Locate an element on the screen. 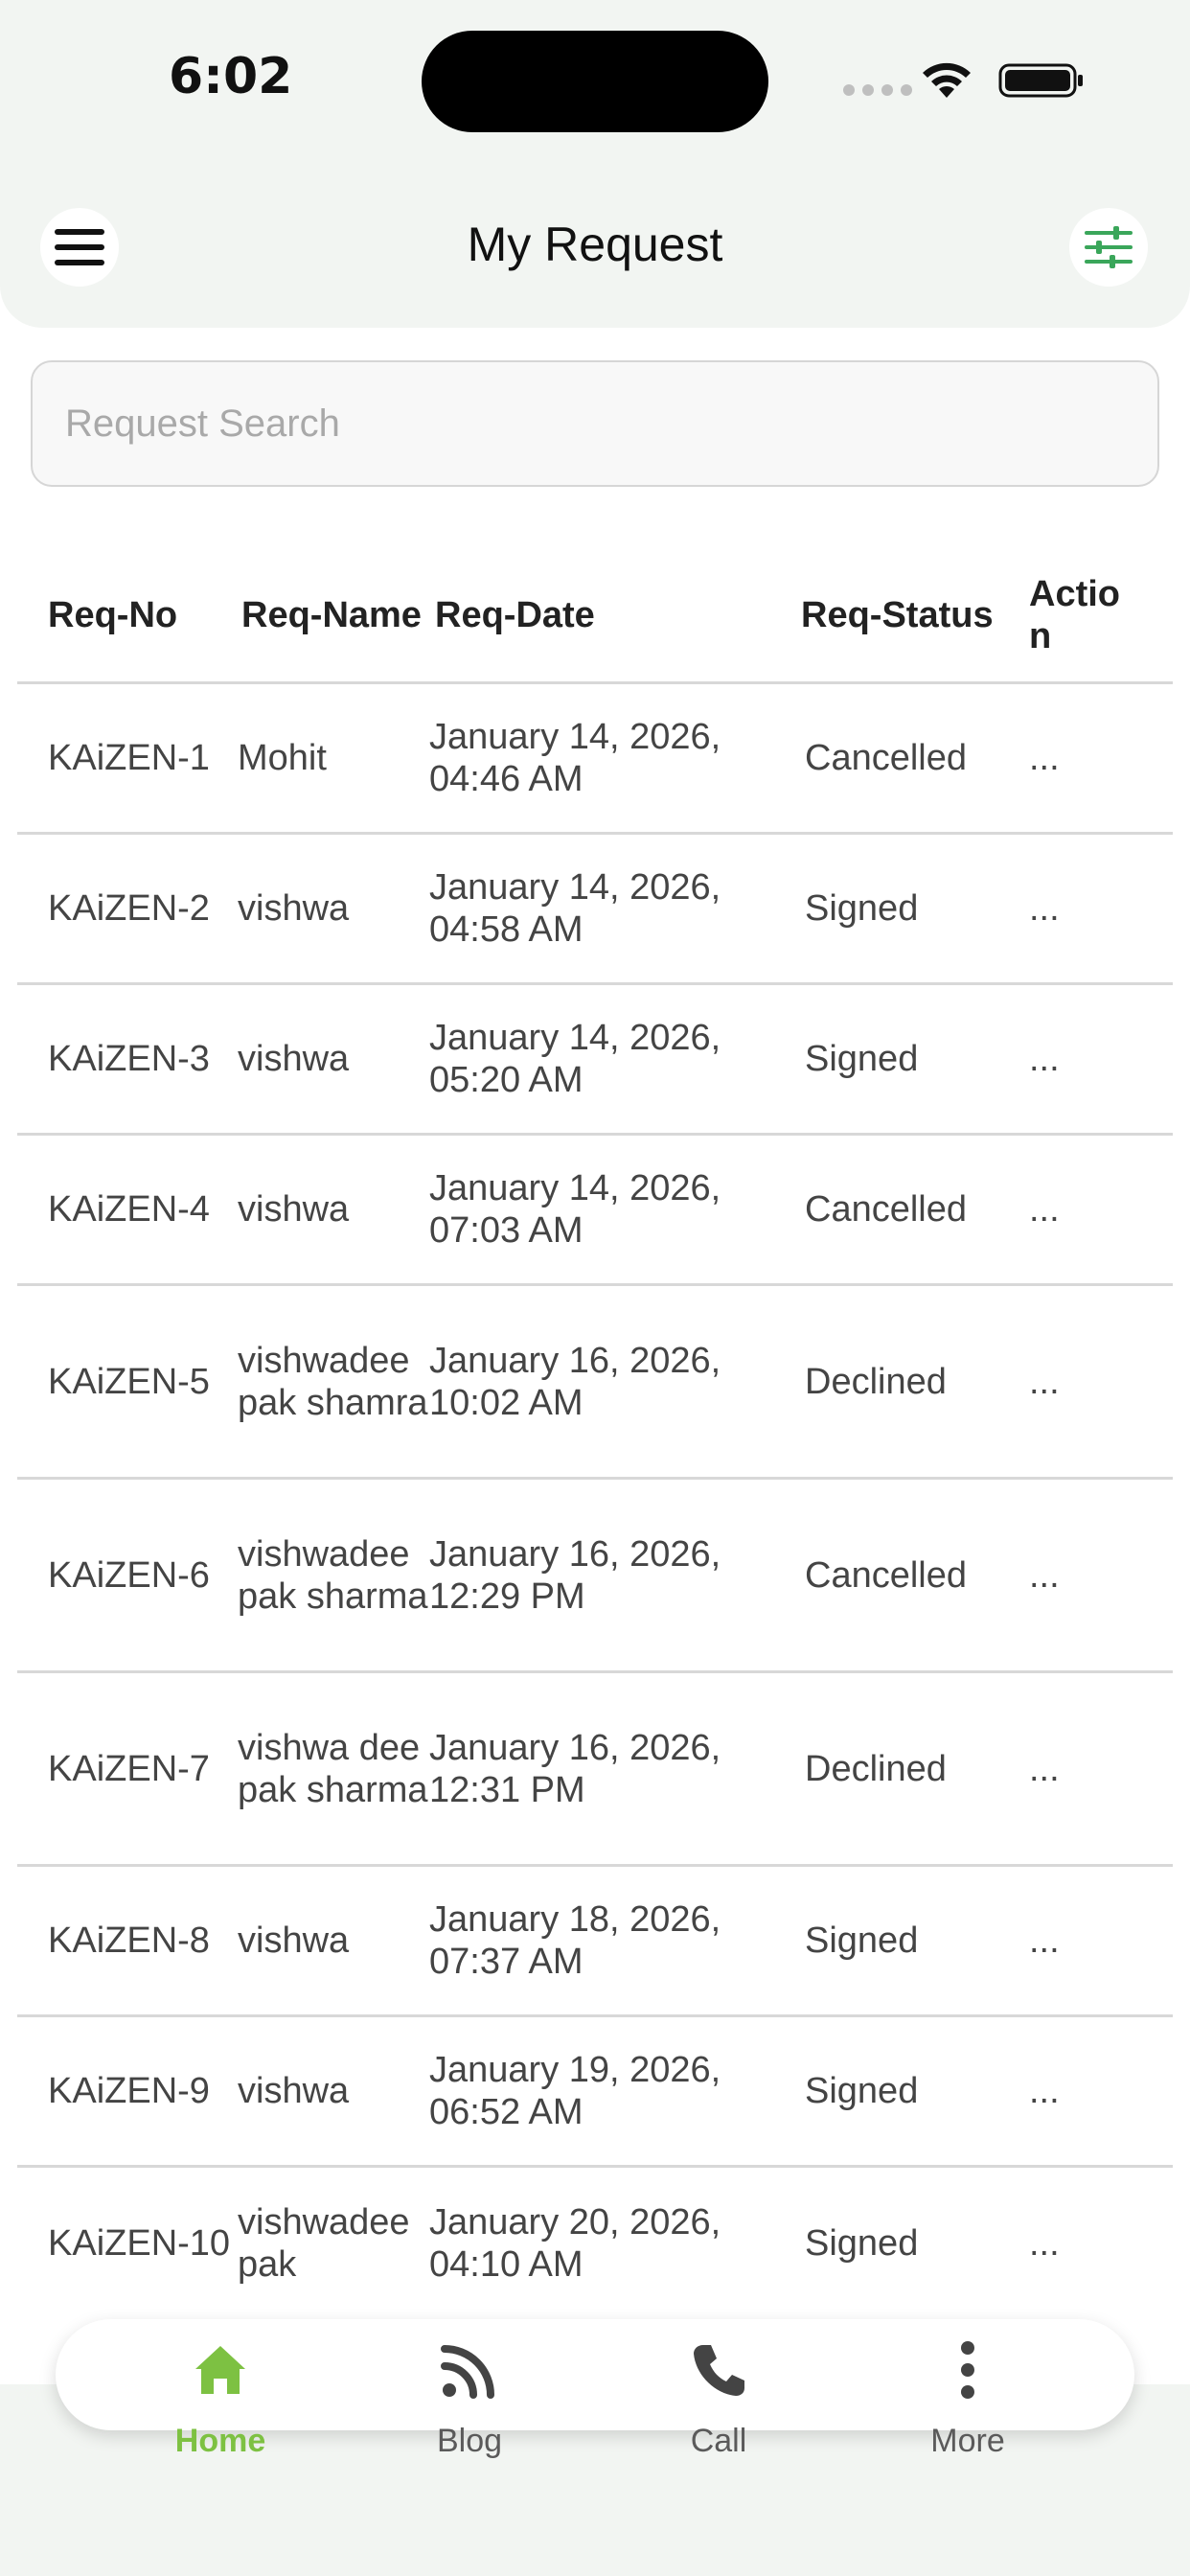 The width and height of the screenshot is (1190, 2576). cell-req-date: January 16, 2026, 12:29 PM is located at coordinates (575, 1575).